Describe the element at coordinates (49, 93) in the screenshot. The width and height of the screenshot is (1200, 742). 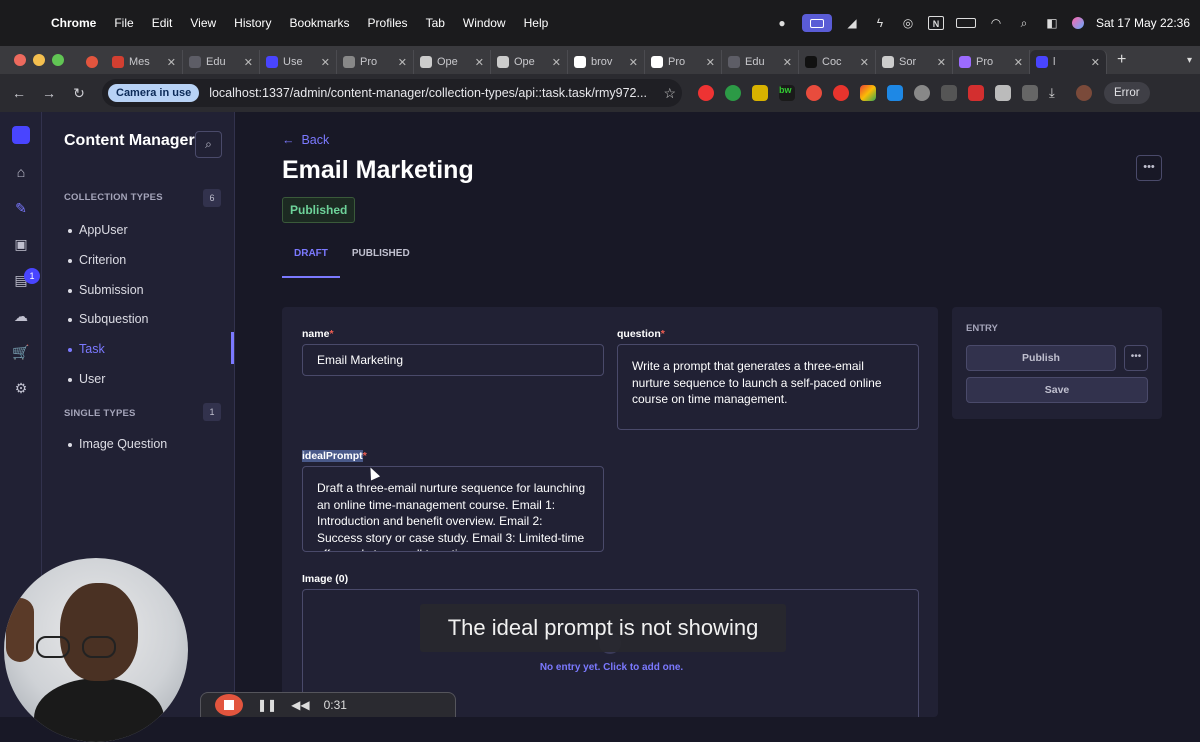
I see `forward-arrow-icon: →` at that location.